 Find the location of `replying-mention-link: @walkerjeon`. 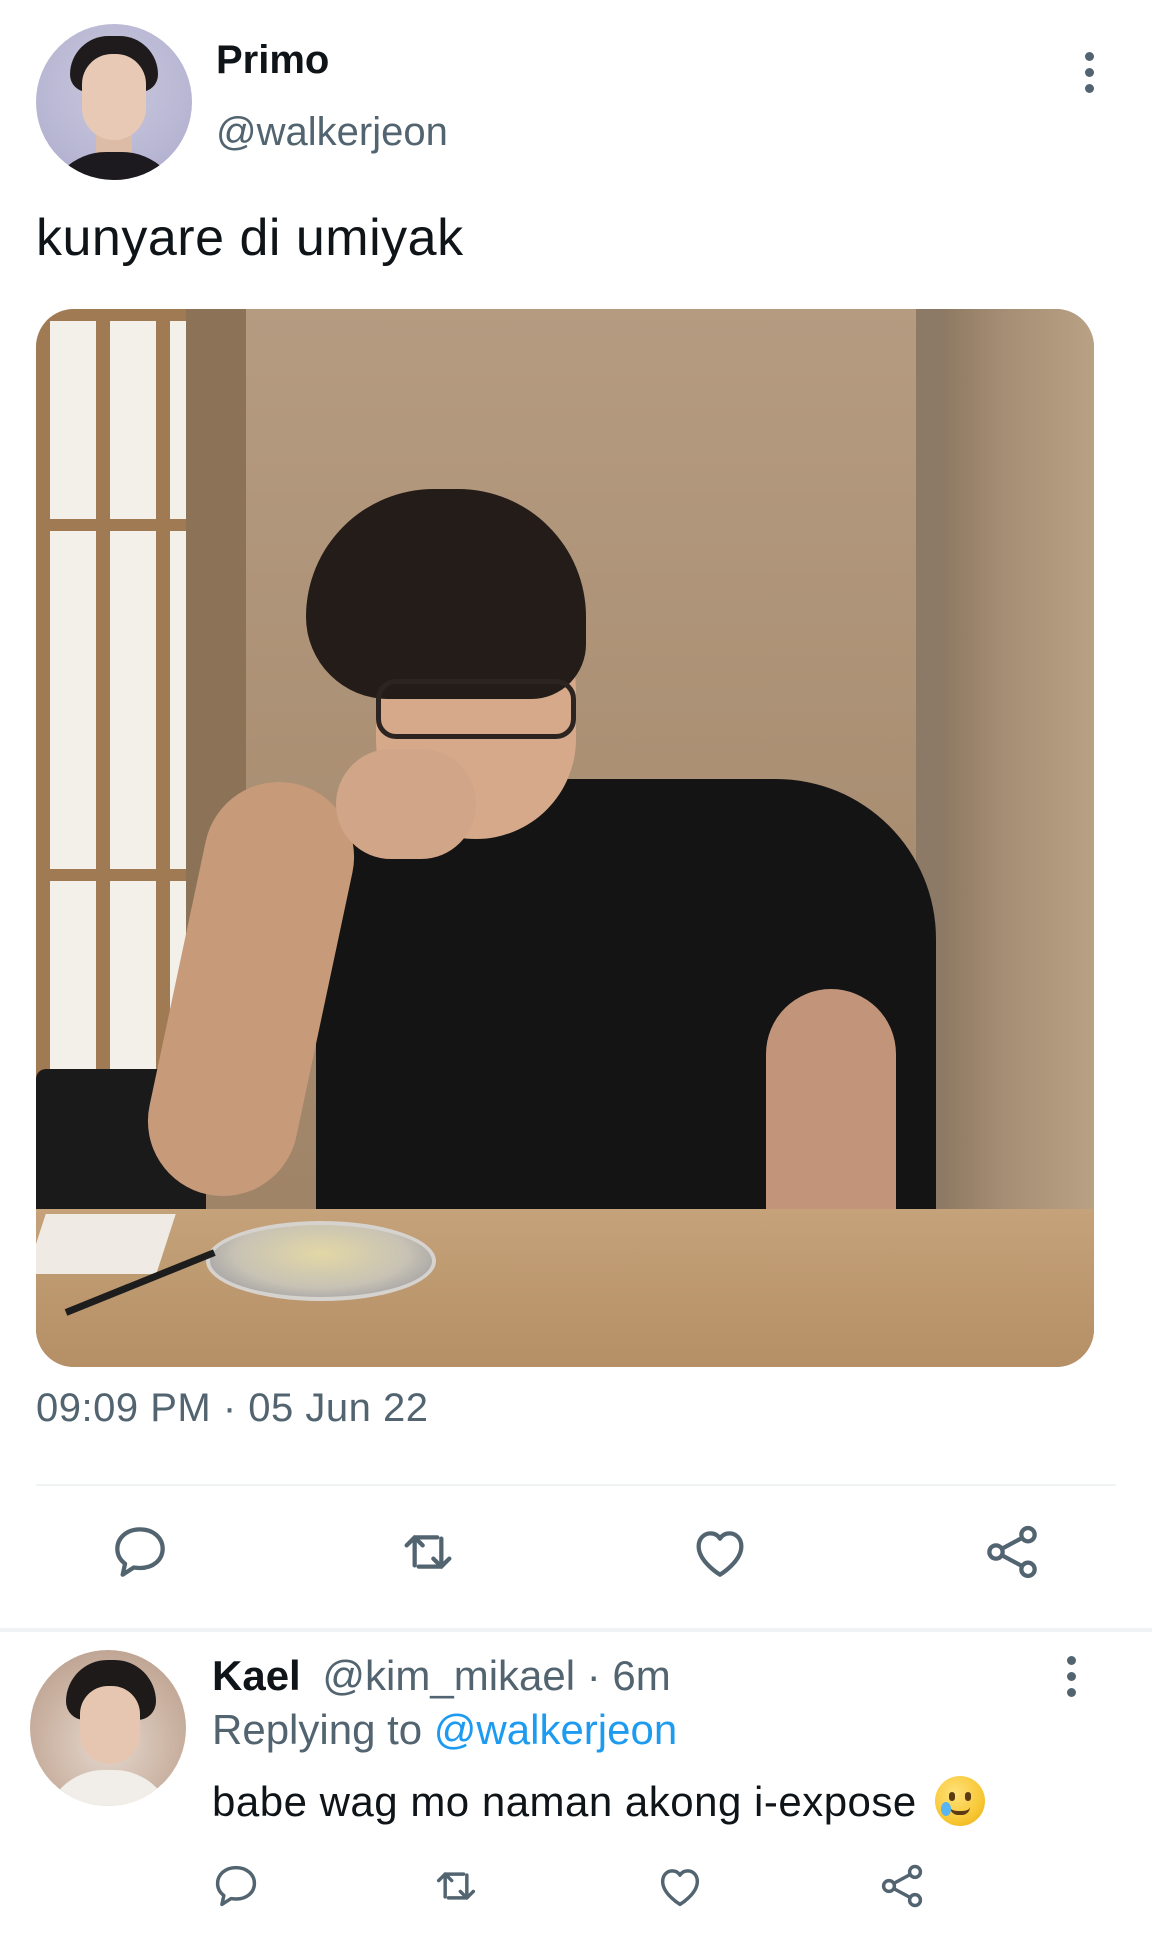

replying-mention-link: @walkerjeon is located at coordinates (555, 1729).